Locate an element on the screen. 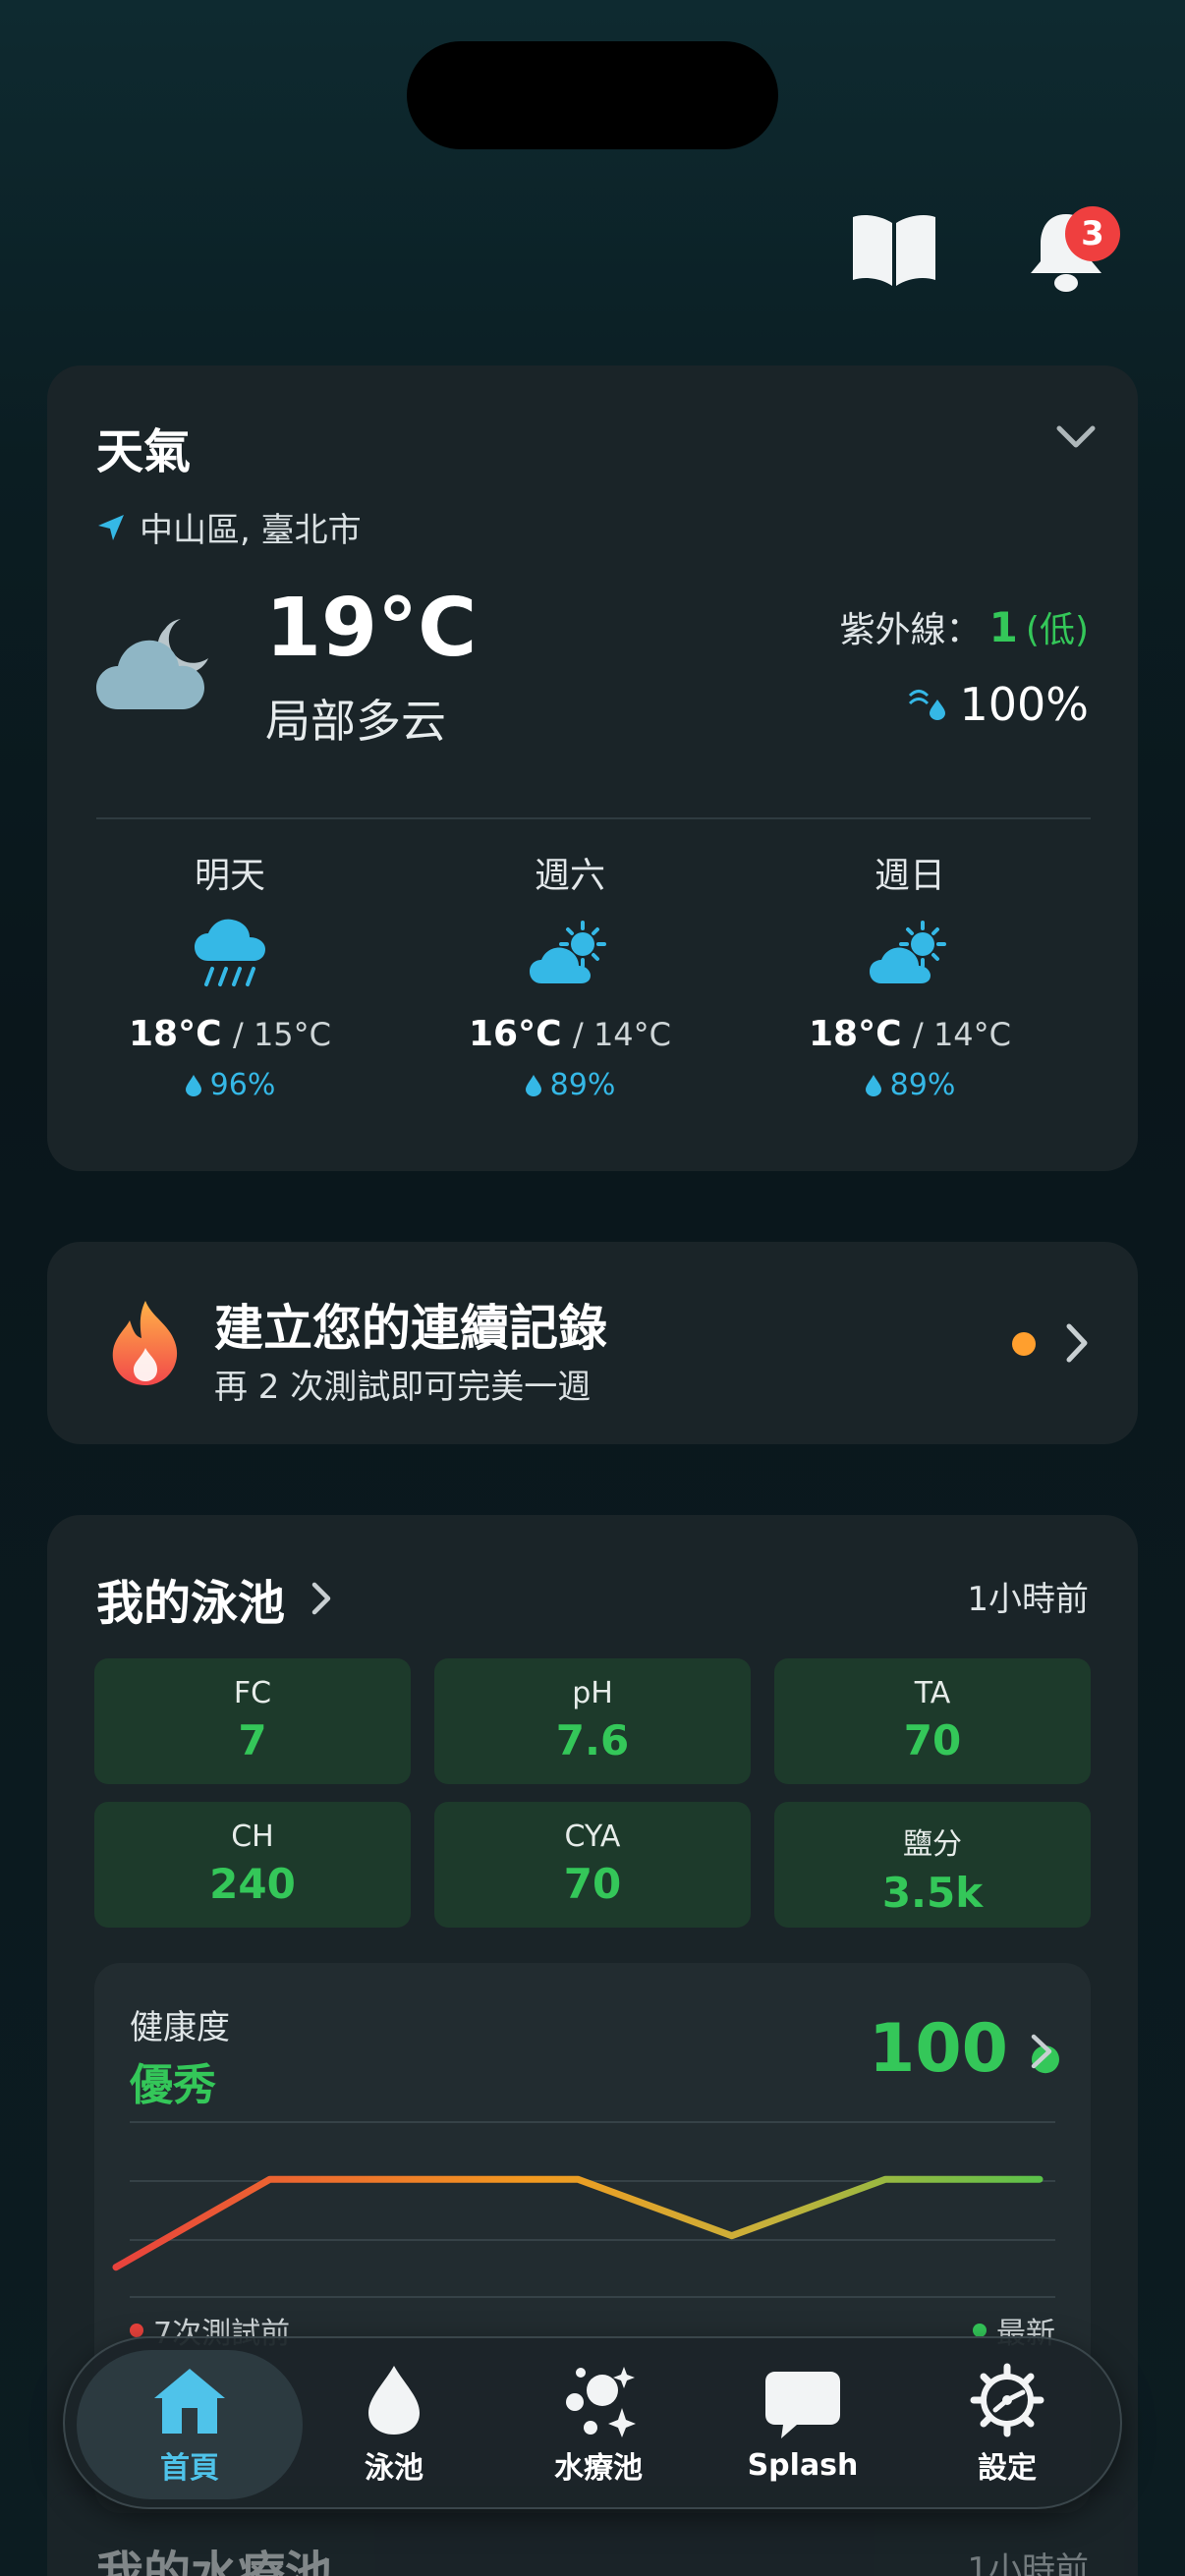 This screenshot has width=1185, height=2576. streak-subtitle: 再 2 次測試即可完美一週 is located at coordinates (403, 1387).